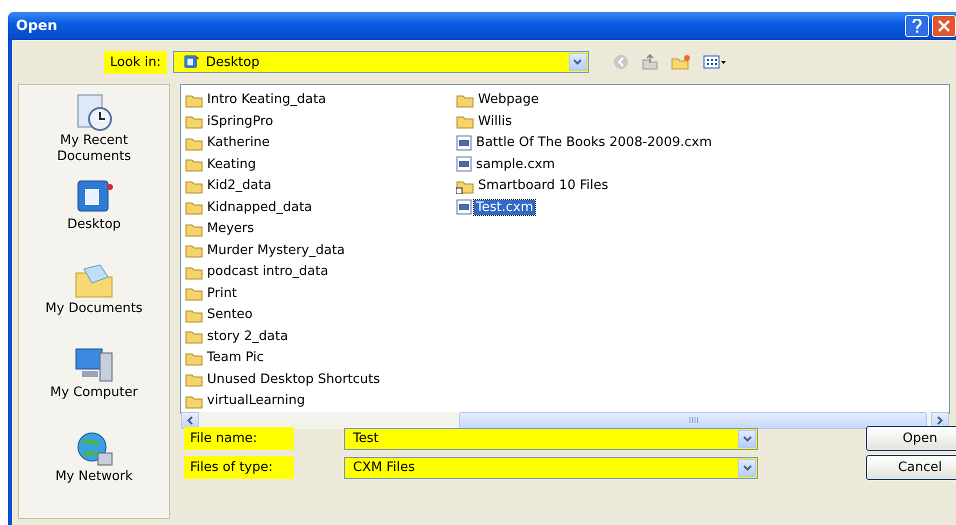 The image size is (956, 525). I want to click on file-item: Willis, so click(495, 121).